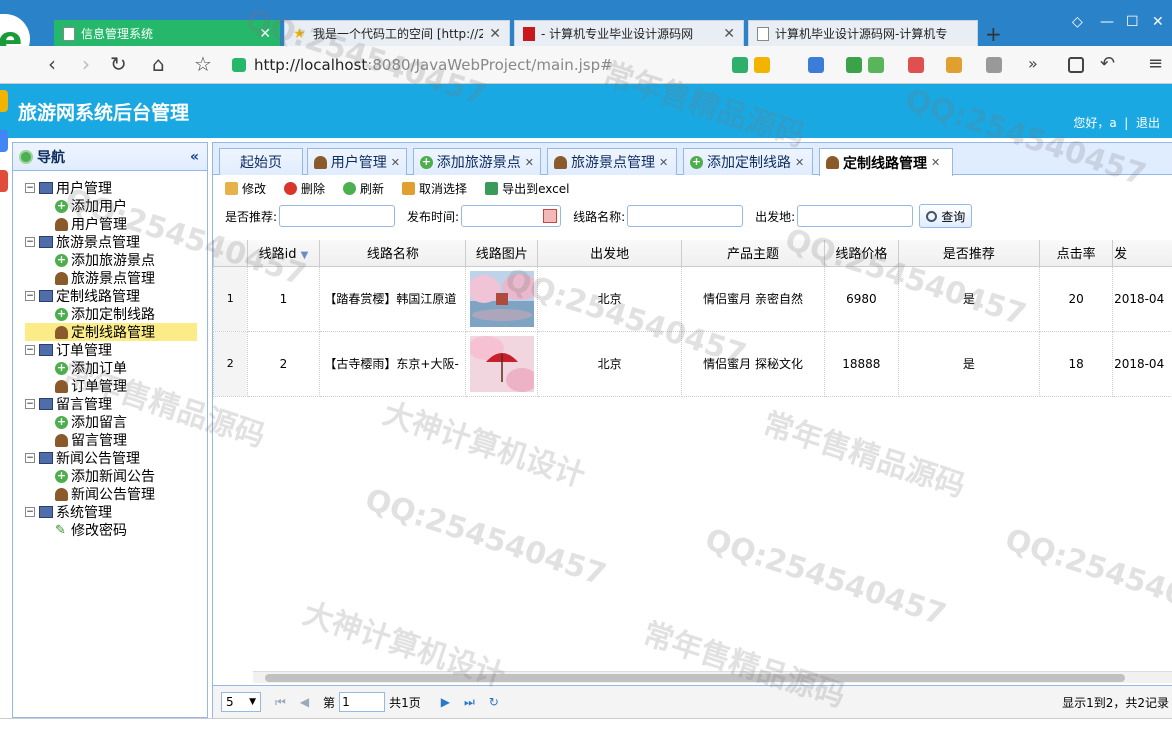 This screenshot has height=738, width=1172. I want to click on apps-icon, so click(816, 65).